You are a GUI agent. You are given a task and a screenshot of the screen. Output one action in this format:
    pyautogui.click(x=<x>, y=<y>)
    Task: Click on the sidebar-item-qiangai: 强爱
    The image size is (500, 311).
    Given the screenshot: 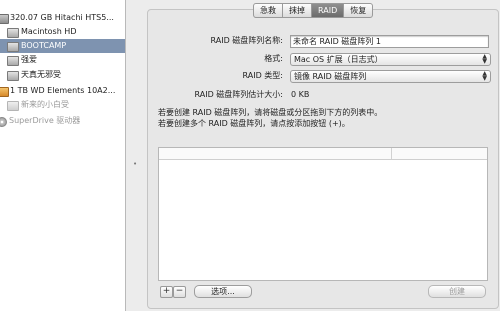 What is the action you would take?
    pyautogui.click(x=62, y=60)
    